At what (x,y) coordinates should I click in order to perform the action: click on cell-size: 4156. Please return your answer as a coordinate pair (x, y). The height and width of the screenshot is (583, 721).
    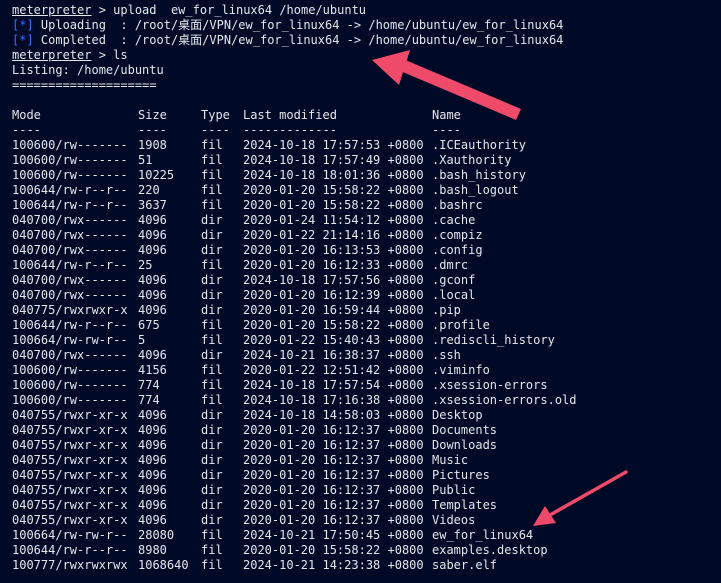
    Looking at the image, I should click on (152, 370).